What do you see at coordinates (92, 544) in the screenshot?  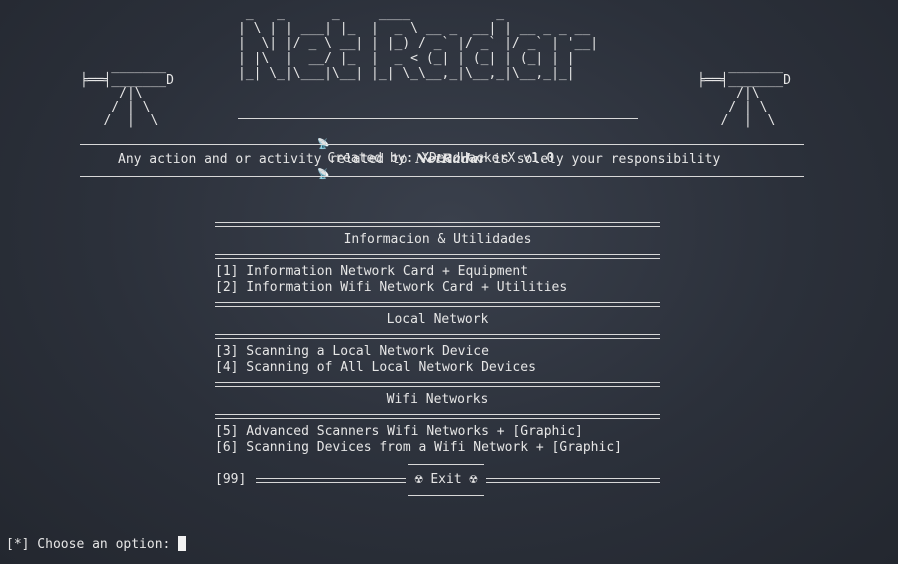 I see `prompt-text: [*] Choose an option:` at bounding box center [92, 544].